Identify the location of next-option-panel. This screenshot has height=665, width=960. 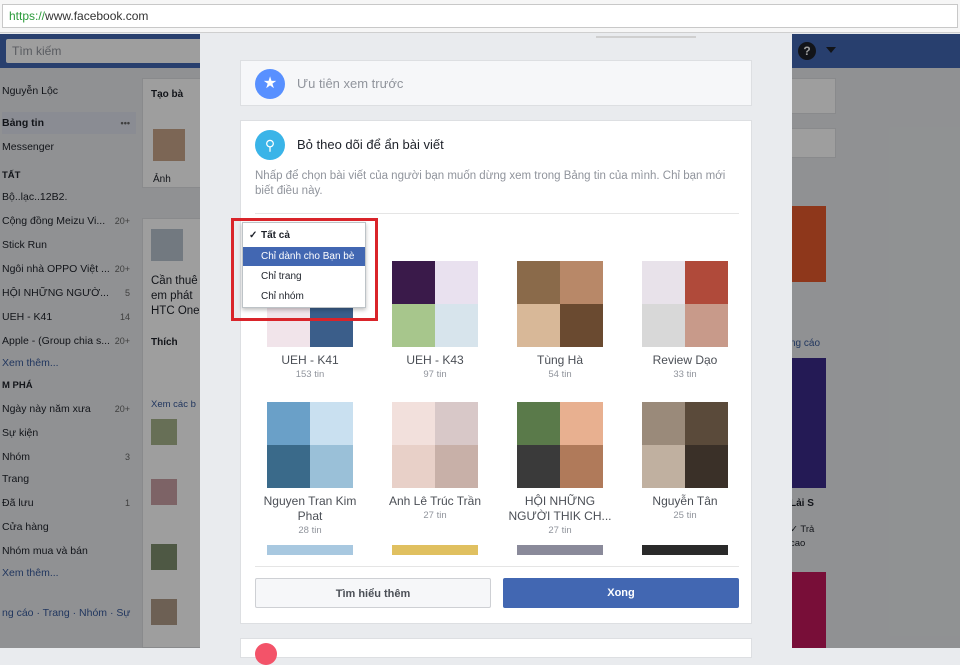
(496, 651).